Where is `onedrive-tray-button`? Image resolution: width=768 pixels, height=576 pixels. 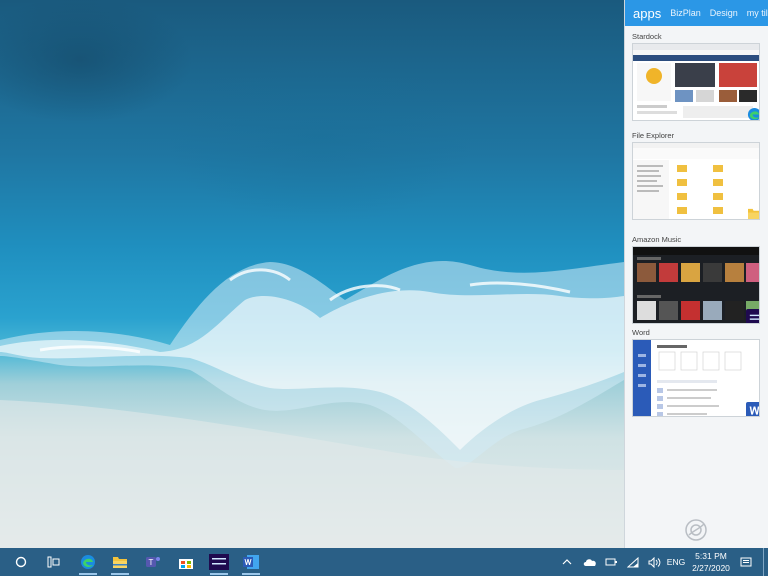 onedrive-tray-button is located at coordinates (590, 562).